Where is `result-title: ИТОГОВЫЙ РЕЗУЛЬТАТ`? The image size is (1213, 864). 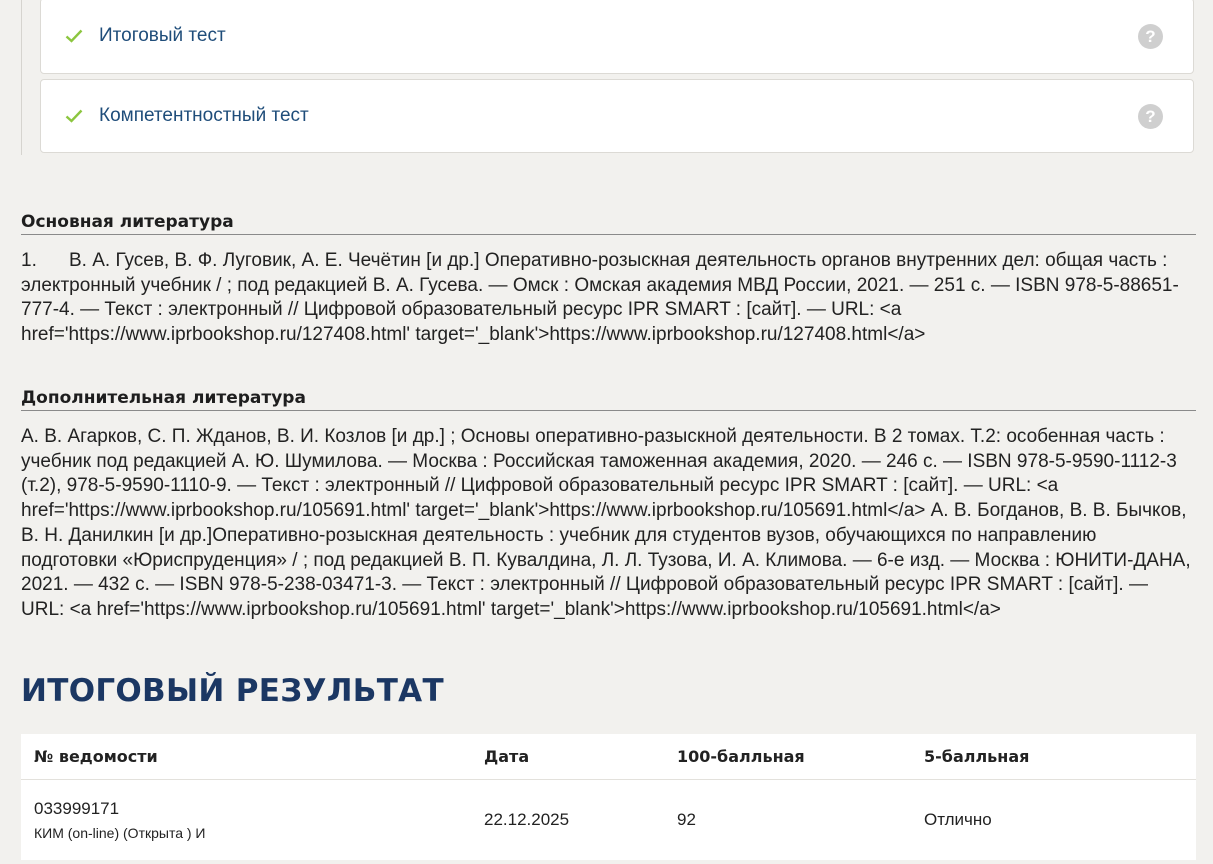
result-title: ИТОГОВЫЙ РЕЗУЛЬТАТ is located at coordinates (232, 691).